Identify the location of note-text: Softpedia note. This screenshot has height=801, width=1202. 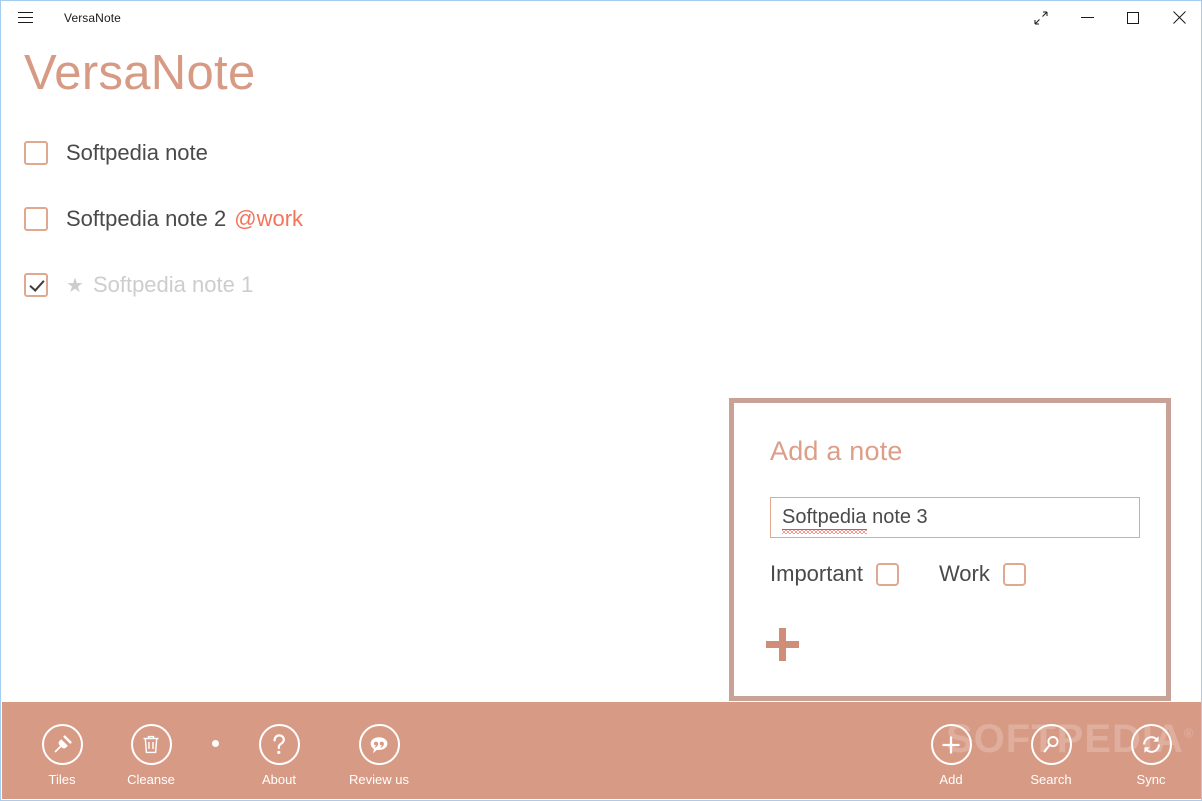
(137, 152).